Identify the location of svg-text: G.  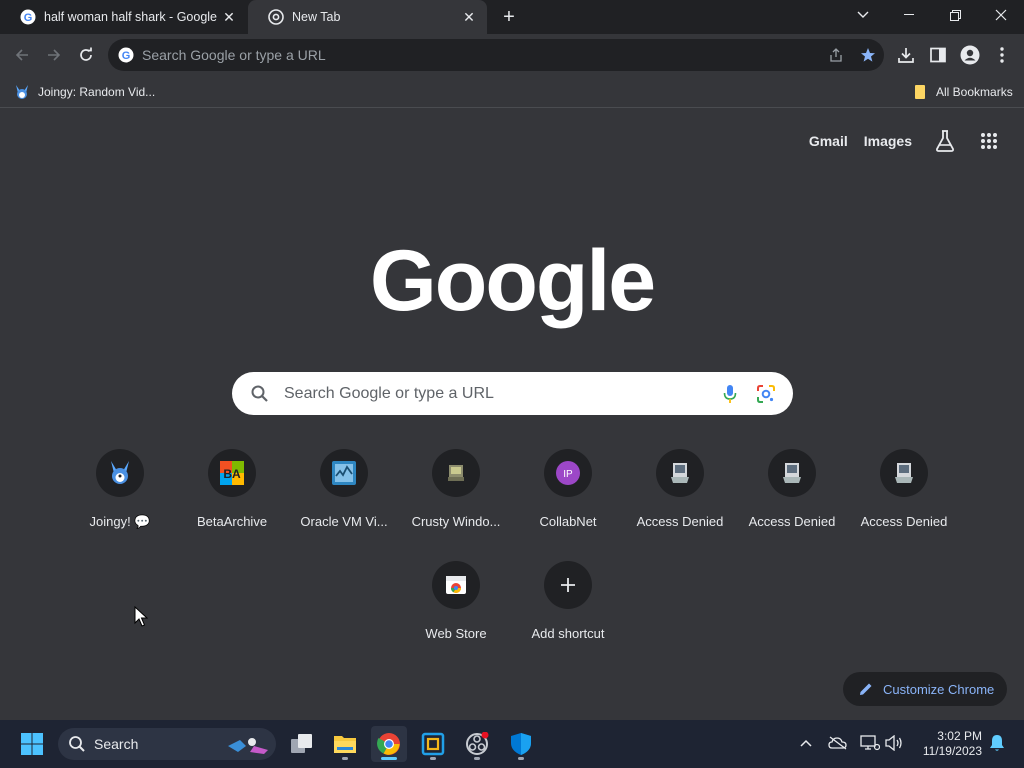
(28, 18).